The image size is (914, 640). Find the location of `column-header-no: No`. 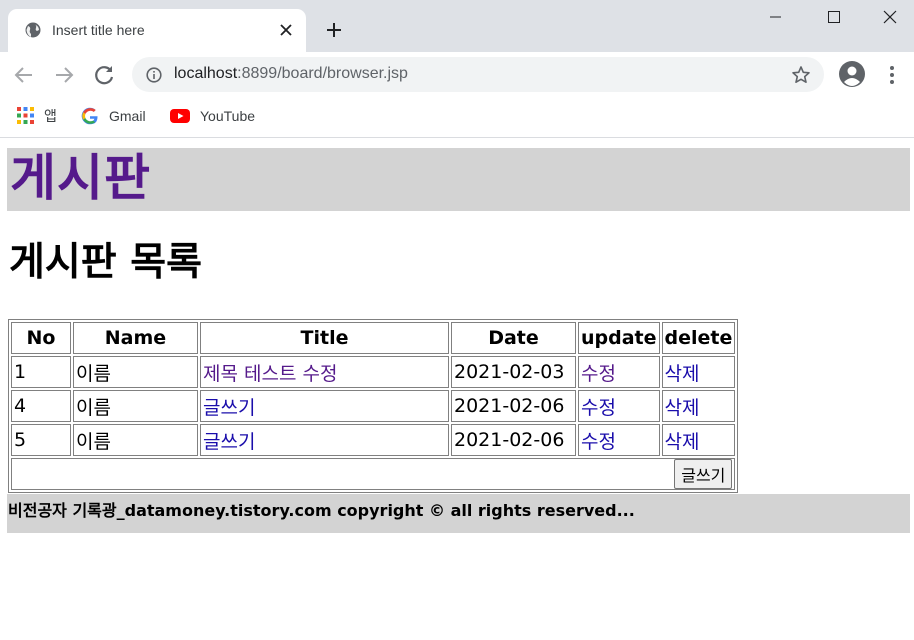

column-header-no: No is located at coordinates (41, 338).